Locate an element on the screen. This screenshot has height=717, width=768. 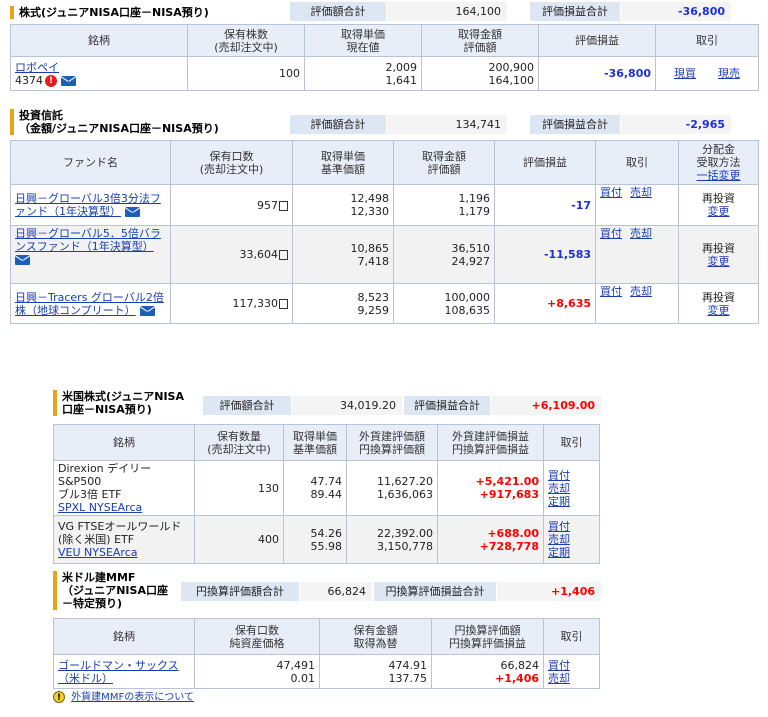
us-header-cost: 取得単価 基準価額 is located at coordinates (315, 442).